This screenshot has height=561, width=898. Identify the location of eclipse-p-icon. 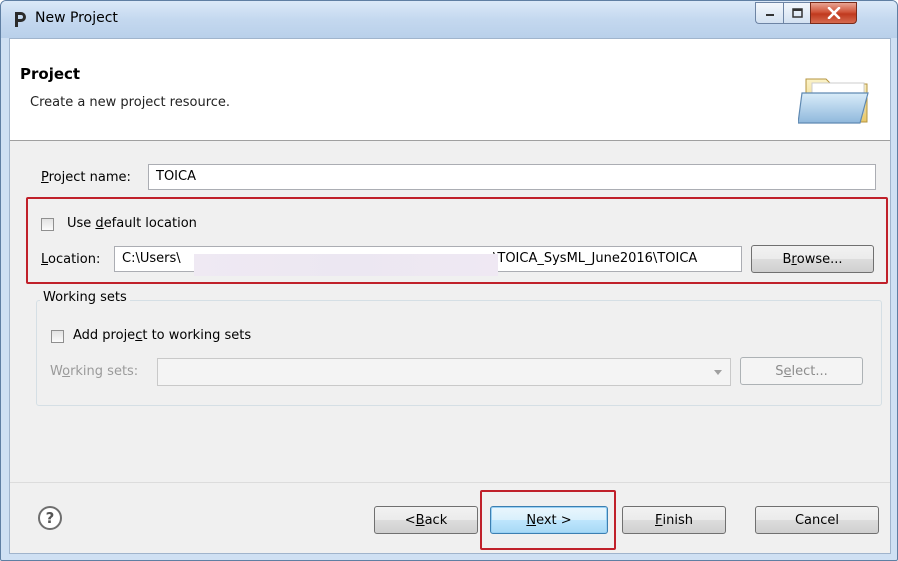
(20, 19).